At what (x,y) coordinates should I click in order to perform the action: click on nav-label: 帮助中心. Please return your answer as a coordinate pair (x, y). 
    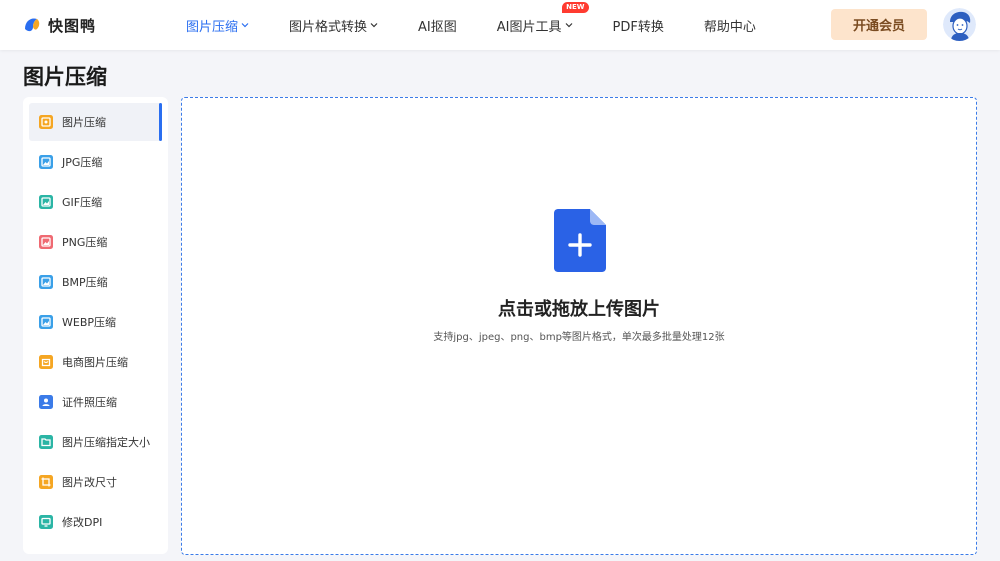
    Looking at the image, I should click on (729, 27).